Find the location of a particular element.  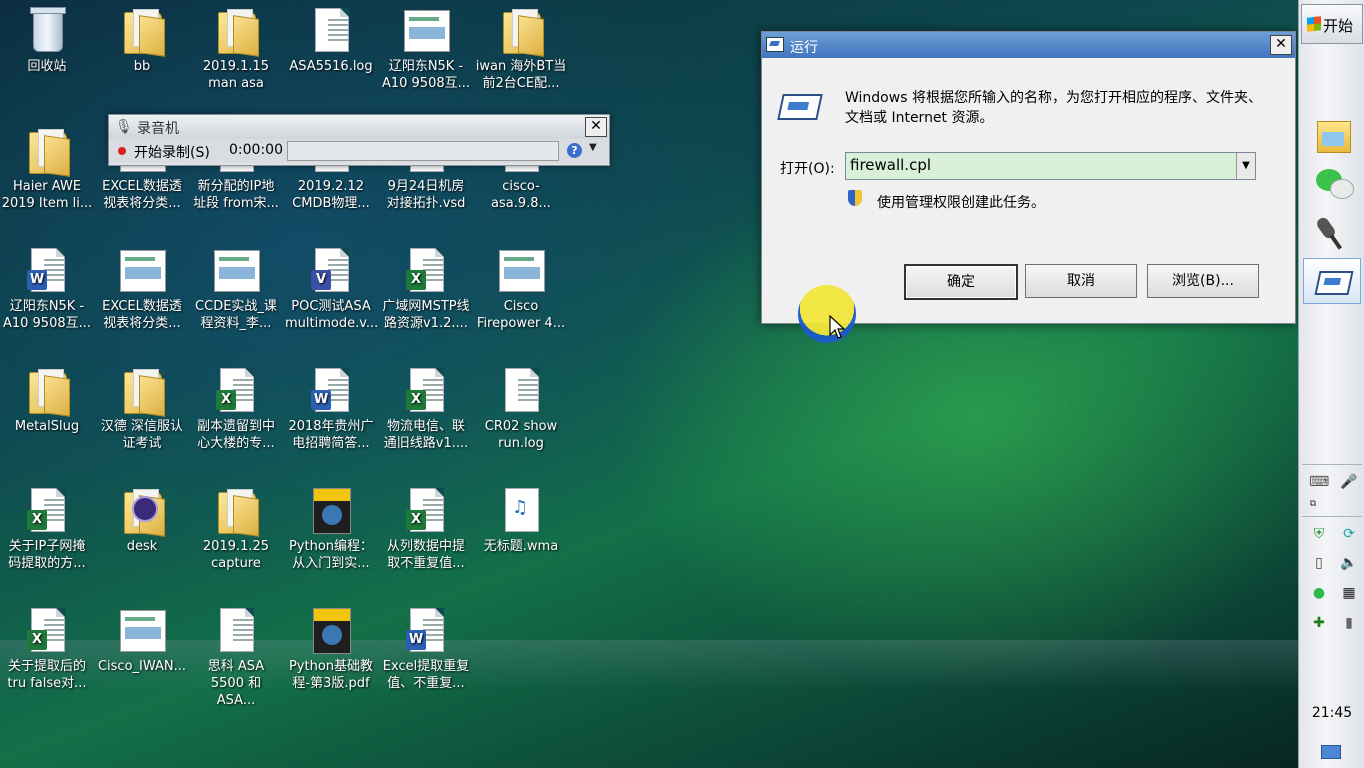

desktop-icon-label: ASA5516.log is located at coordinates (331, 66).